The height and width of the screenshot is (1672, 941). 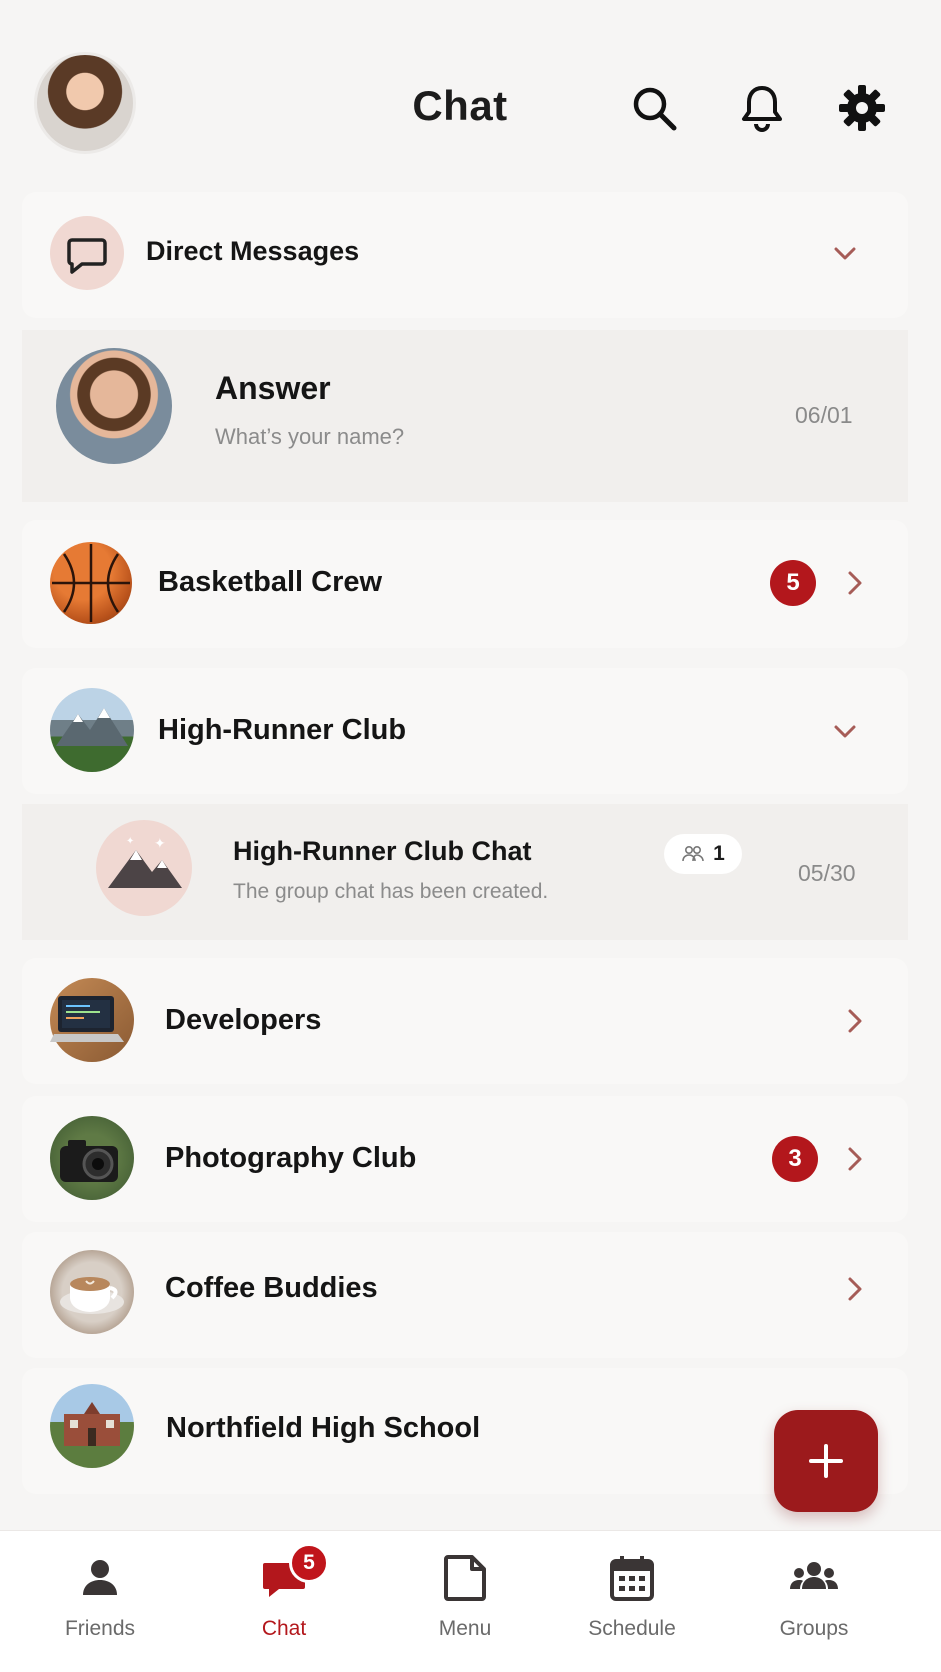 What do you see at coordinates (824, 415) in the screenshot?
I see `dm-date: 06/01` at bounding box center [824, 415].